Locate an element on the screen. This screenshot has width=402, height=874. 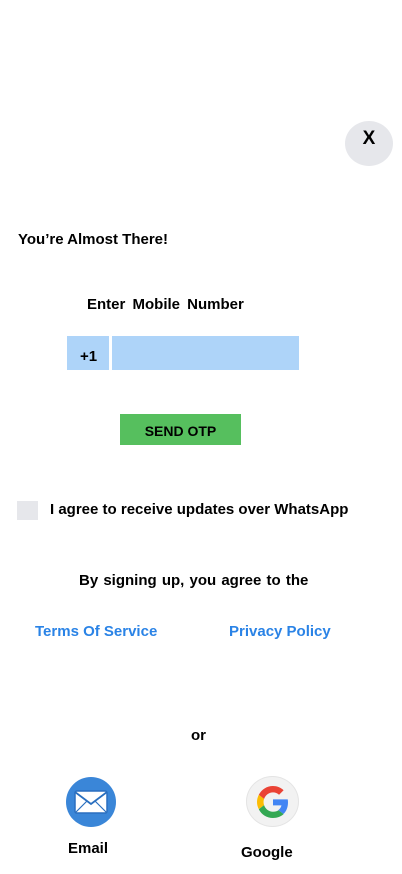
send-otp-button: SEND OTP is located at coordinates (180, 429).